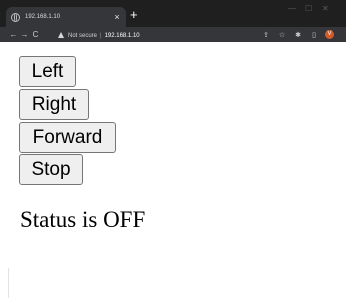  I want to click on toolbar-actions: ⇪ ☆ ✱ ▯ V, so click(296, 34).